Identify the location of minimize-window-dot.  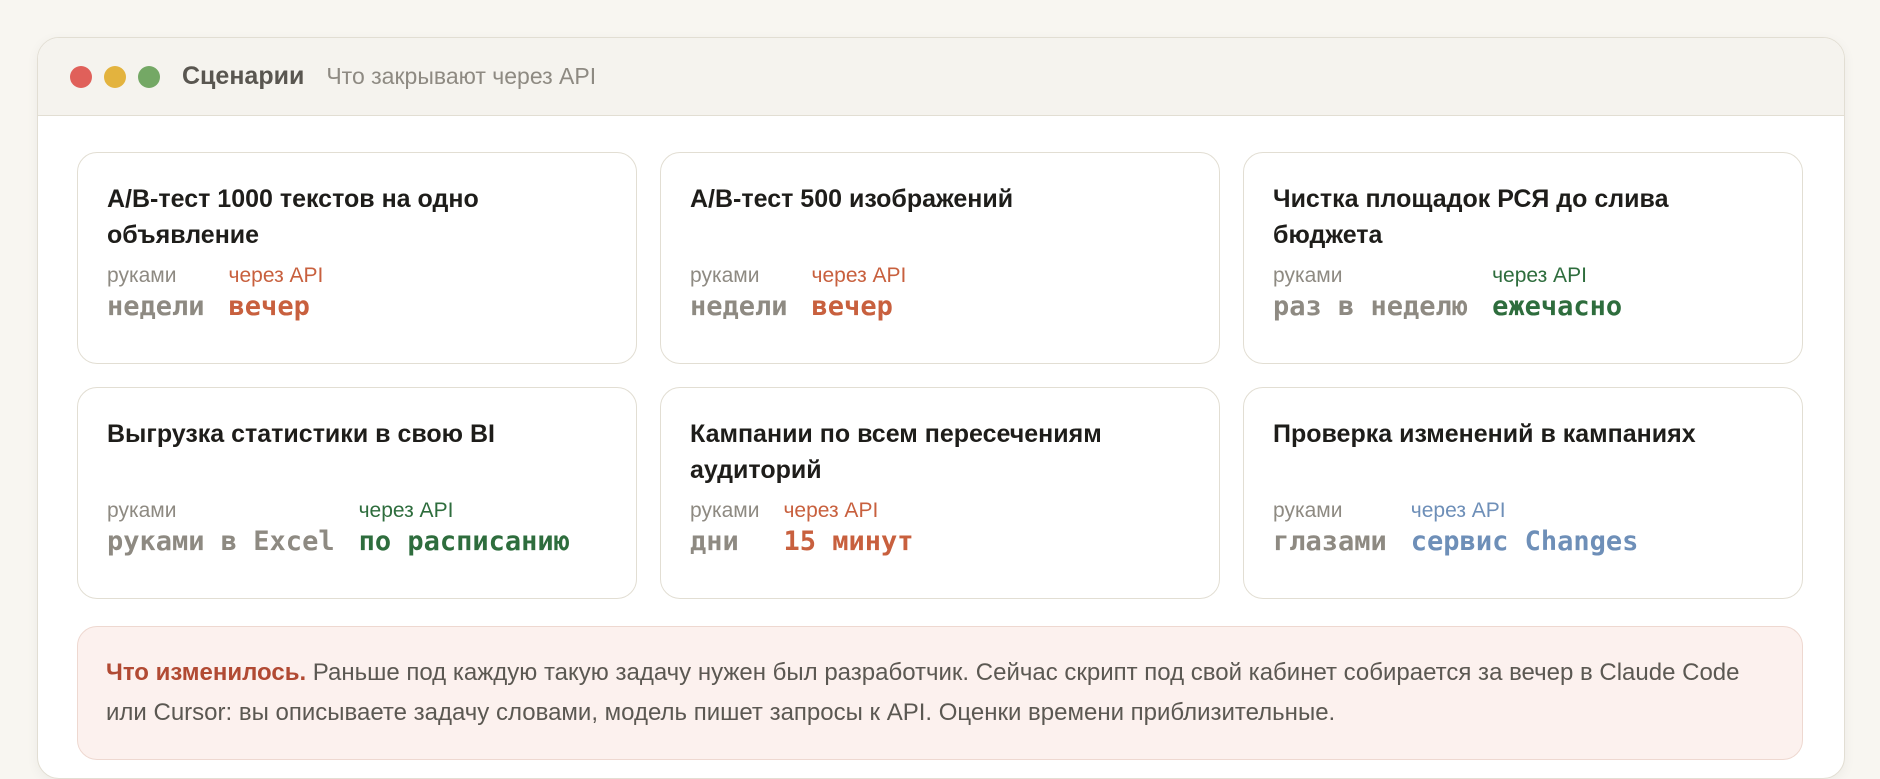
(115, 76).